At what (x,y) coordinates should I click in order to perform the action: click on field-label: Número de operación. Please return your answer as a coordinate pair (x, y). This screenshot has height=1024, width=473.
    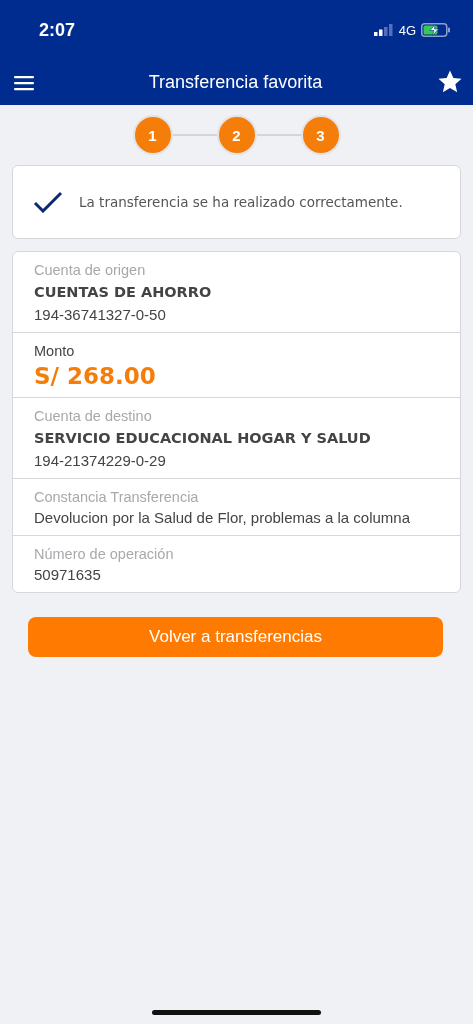
    Looking at the image, I should click on (104, 554).